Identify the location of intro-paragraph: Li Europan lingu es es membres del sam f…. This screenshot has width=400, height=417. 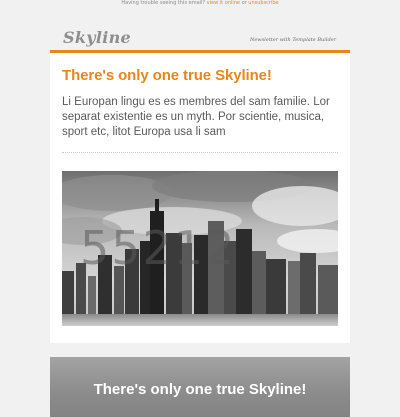
(196, 117).